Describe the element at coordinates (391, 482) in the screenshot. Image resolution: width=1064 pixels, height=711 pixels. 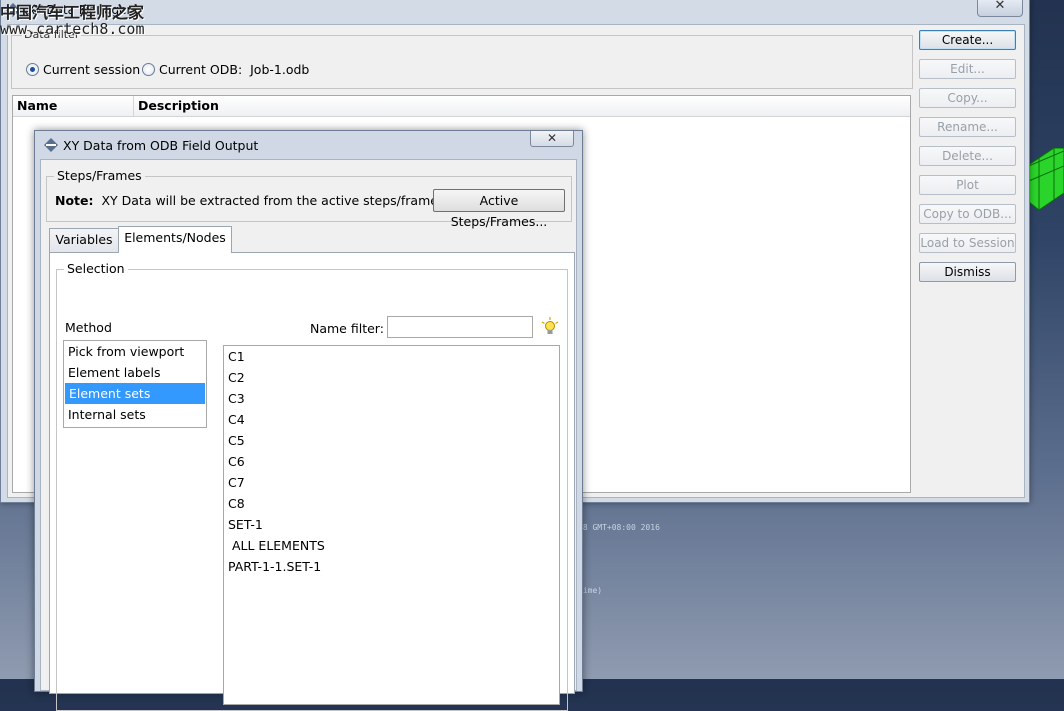
I see `list-item: C7` at that location.